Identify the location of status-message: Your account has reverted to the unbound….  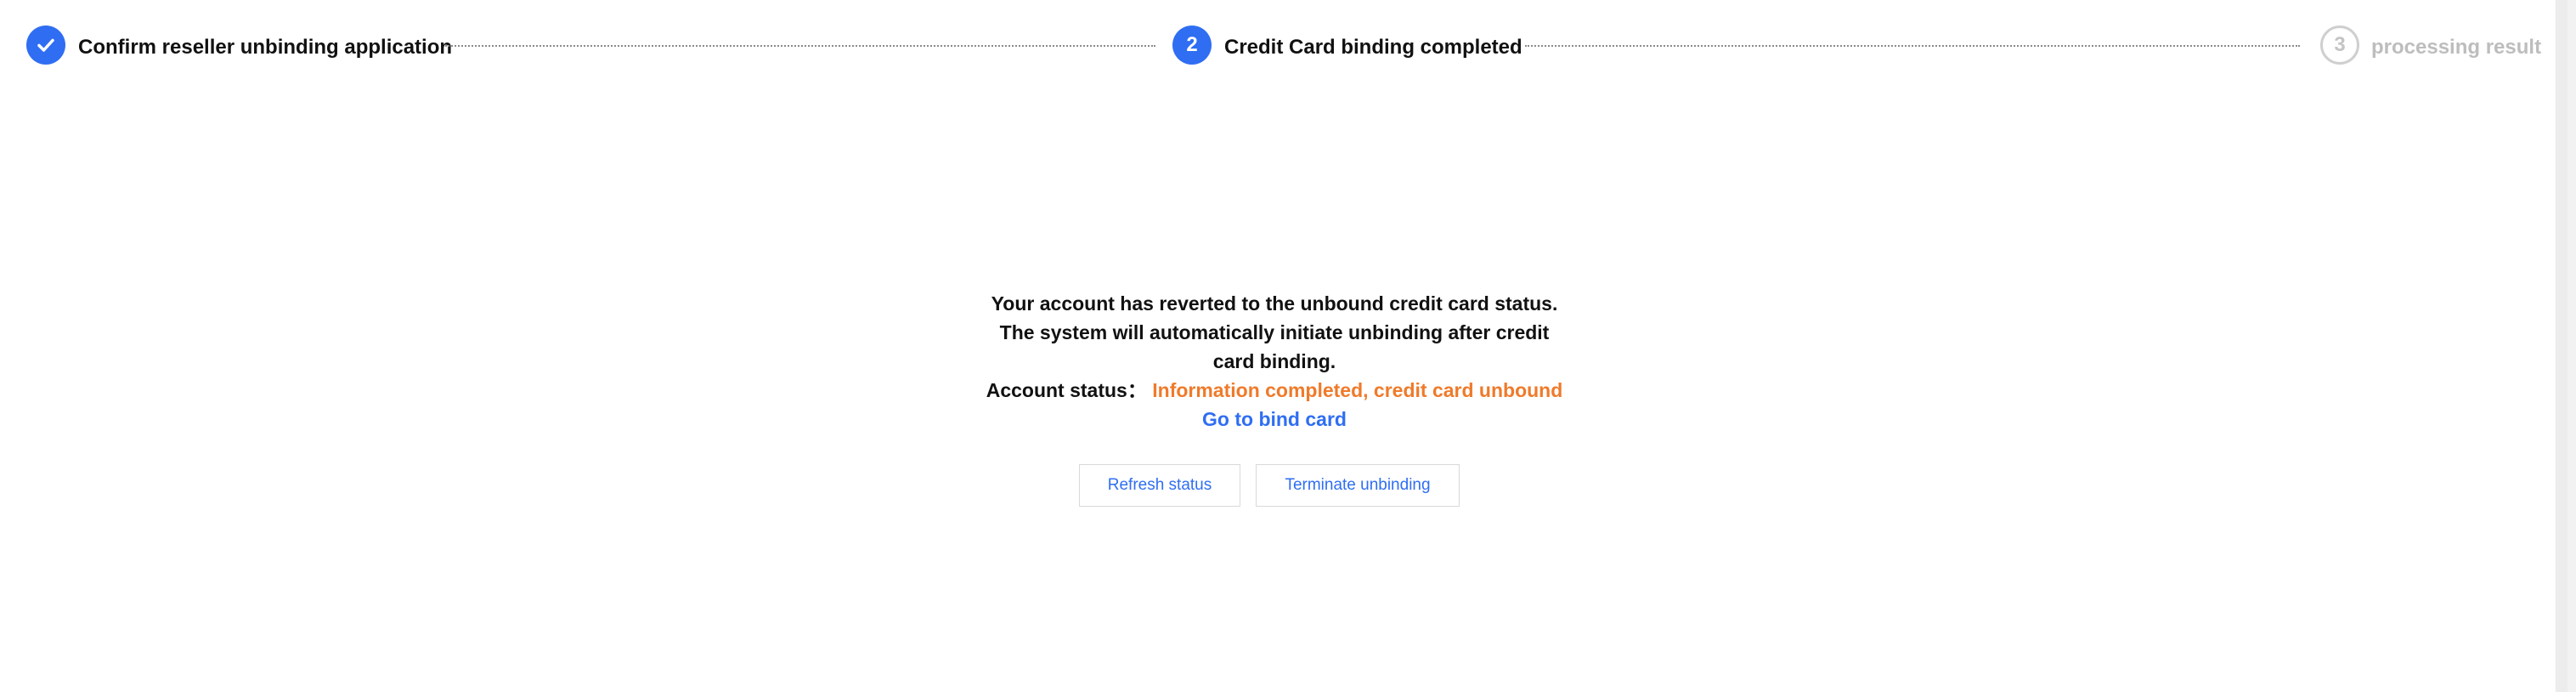
(1274, 332).